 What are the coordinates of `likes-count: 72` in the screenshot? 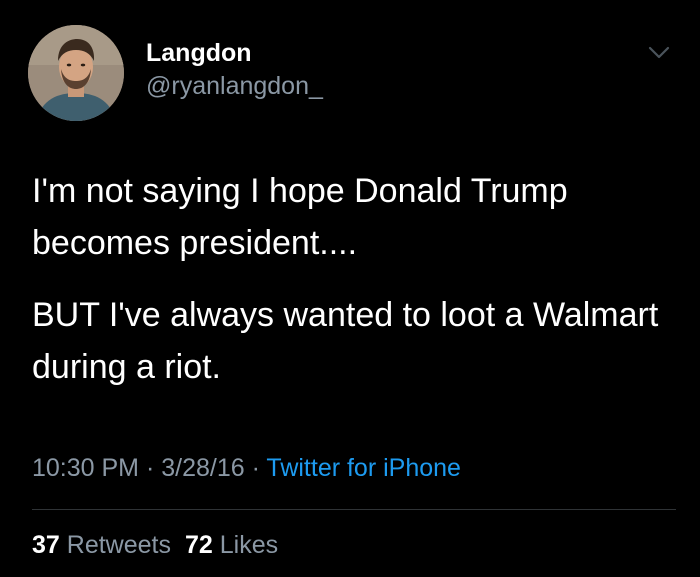 It's located at (198, 545).